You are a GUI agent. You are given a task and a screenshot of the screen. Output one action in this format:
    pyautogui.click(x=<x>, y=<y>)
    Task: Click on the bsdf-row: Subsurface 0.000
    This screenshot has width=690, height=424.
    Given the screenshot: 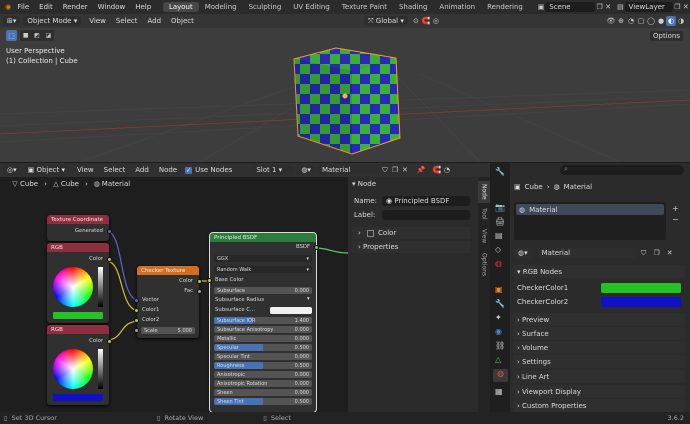 What is the action you would take?
    pyautogui.click(x=263, y=290)
    